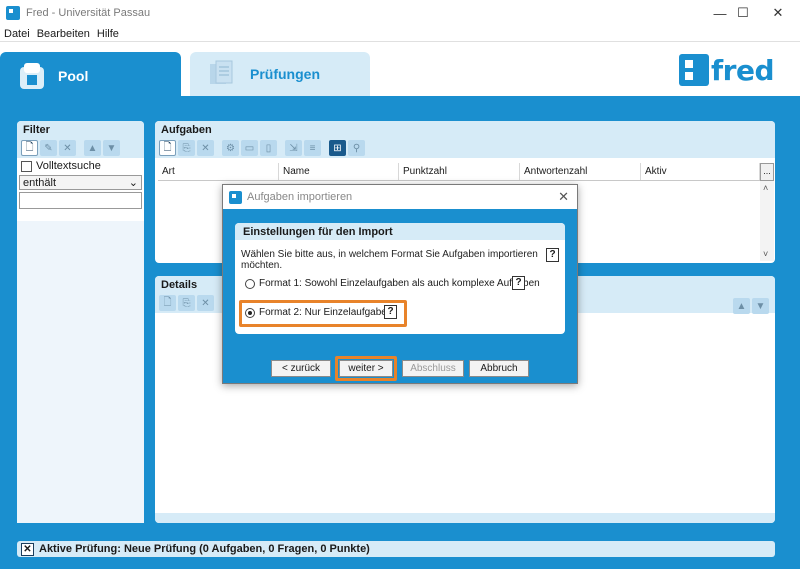 This screenshot has height=569, width=800. What do you see at coordinates (465, 129) in the screenshot?
I see `aufgaben-title: Aufgaben` at bounding box center [465, 129].